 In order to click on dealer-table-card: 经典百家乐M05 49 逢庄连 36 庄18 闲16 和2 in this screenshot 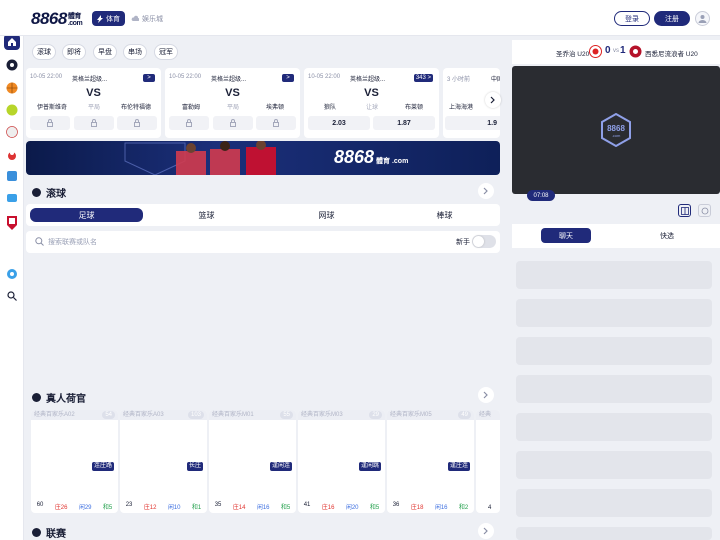, I will do `click(430, 461)`.